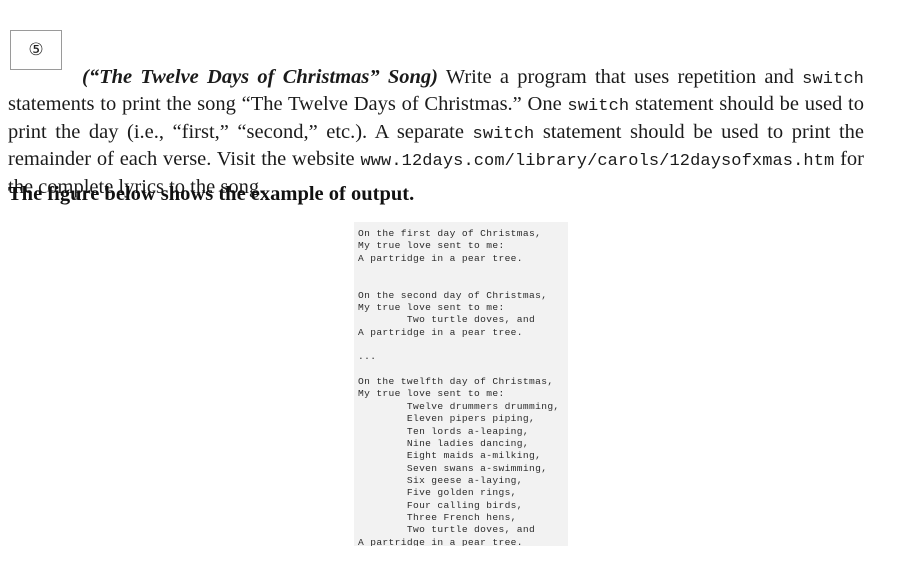 This screenshot has width=912, height=580. Describe the element at coordinates (459, 406) in the screenshot. I see `output-line: Twelve drummers drumming,` at that location.